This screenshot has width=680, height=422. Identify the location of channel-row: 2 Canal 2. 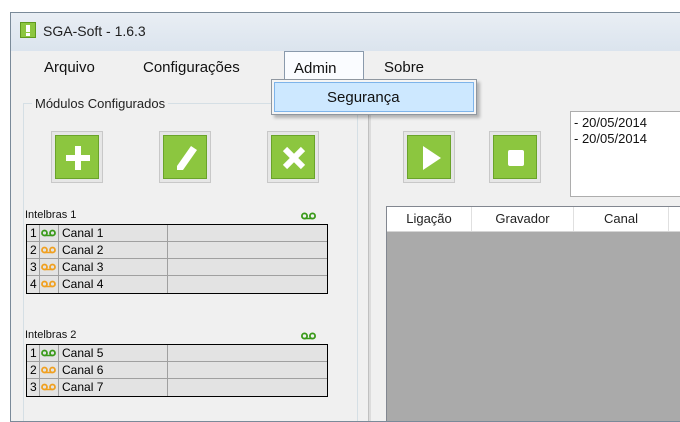
(177, 250).